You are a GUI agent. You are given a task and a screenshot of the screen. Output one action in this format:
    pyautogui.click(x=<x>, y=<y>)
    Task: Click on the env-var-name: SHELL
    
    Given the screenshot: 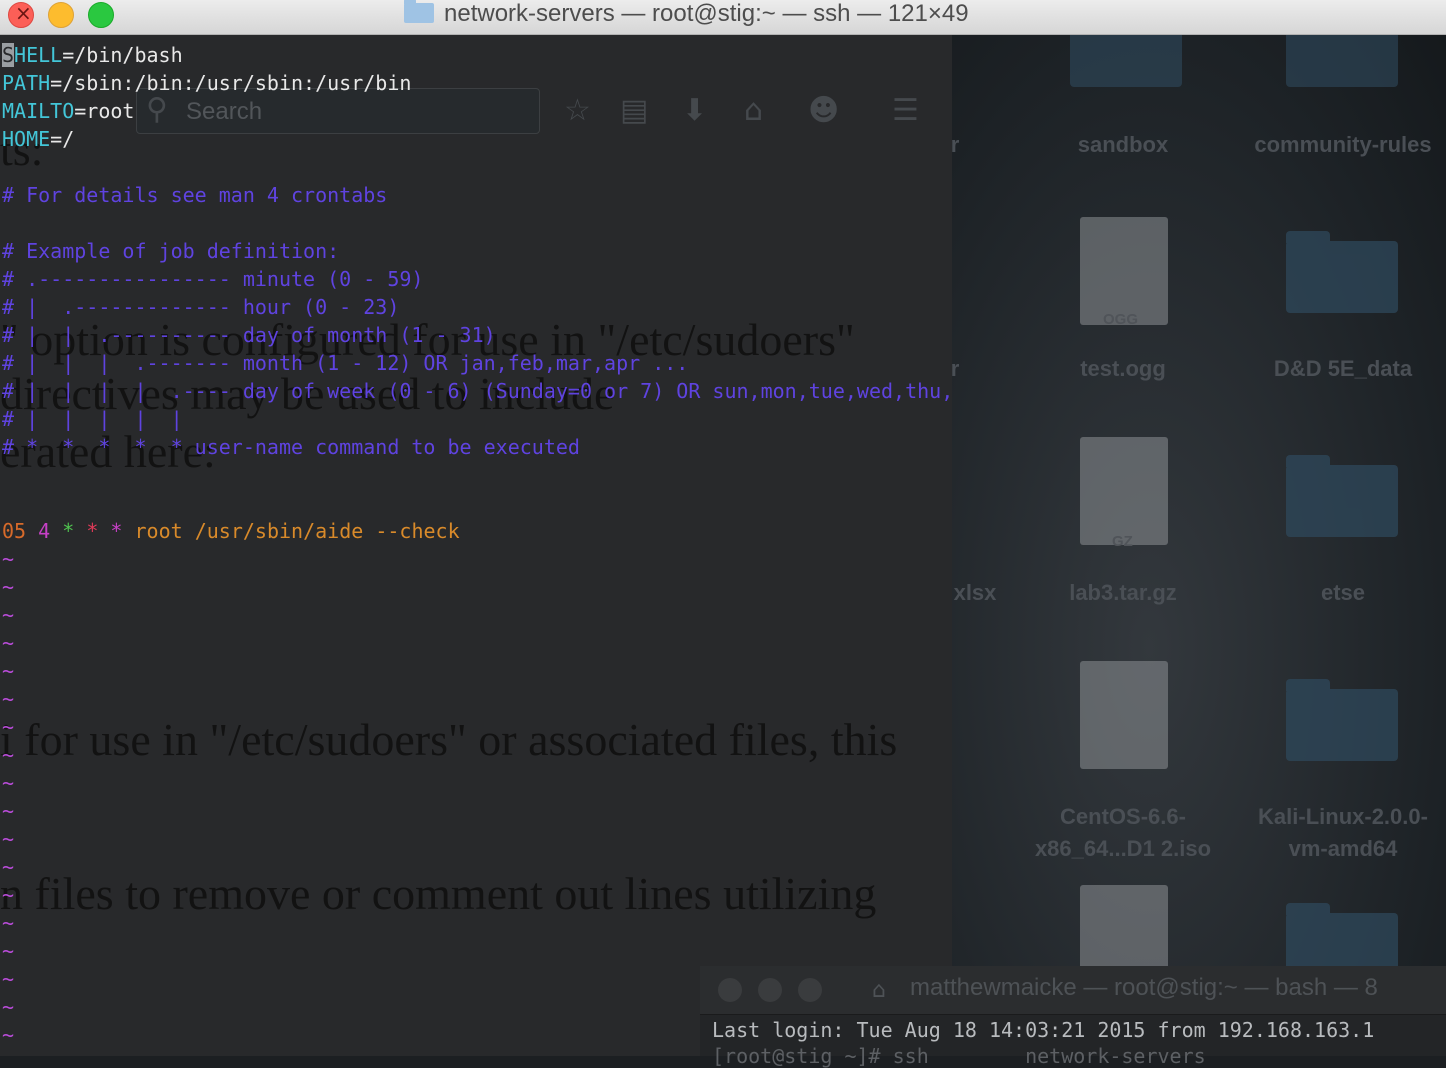 What is the action you would take?
    pyautogui.click(x=32, y=55)
    